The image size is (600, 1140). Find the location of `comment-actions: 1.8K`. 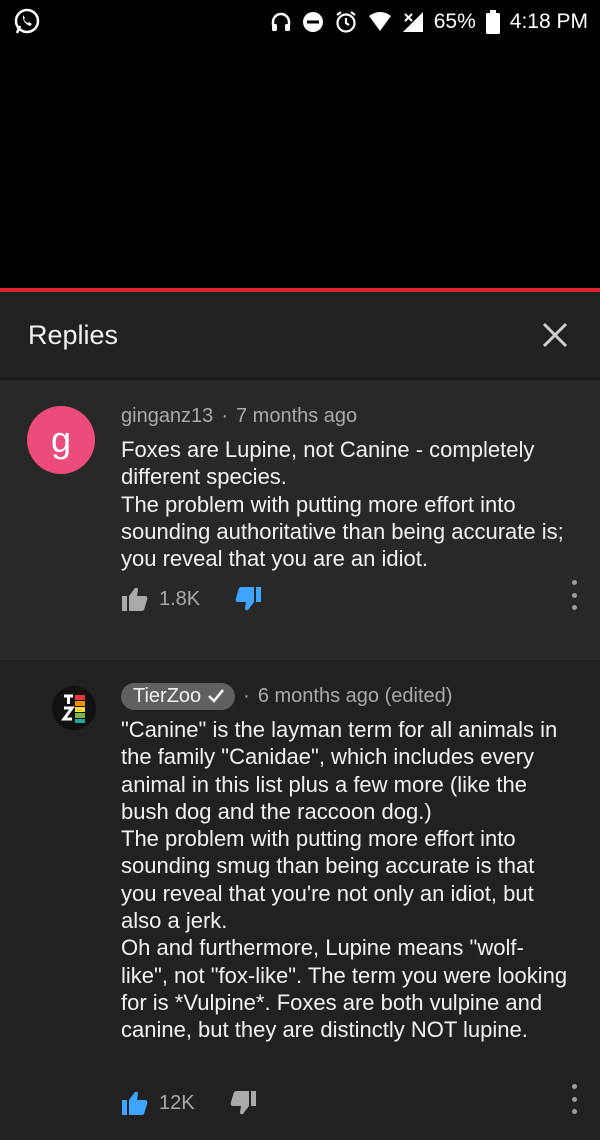

comment-actions: 1.8K is located at coordinates (191, 599).